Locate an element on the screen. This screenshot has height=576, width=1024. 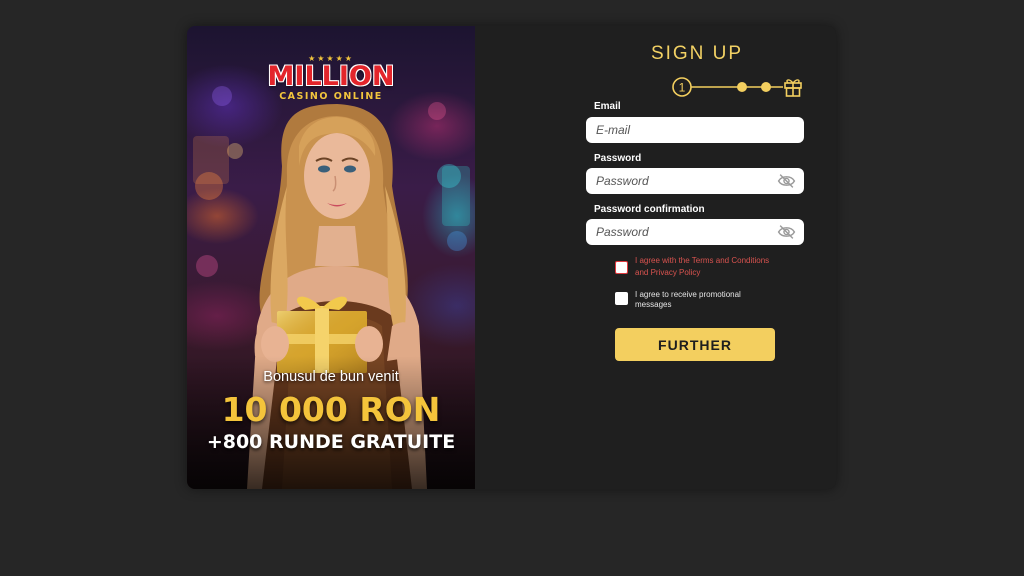
further-button: FURTHER is located at coordinates (695, 344).